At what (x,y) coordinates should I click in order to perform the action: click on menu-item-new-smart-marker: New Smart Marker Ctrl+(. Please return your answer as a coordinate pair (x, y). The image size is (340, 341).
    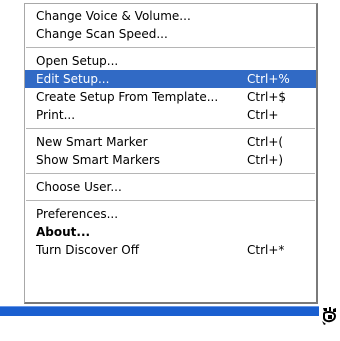
    Looking at the image, I should click on (170, 142).